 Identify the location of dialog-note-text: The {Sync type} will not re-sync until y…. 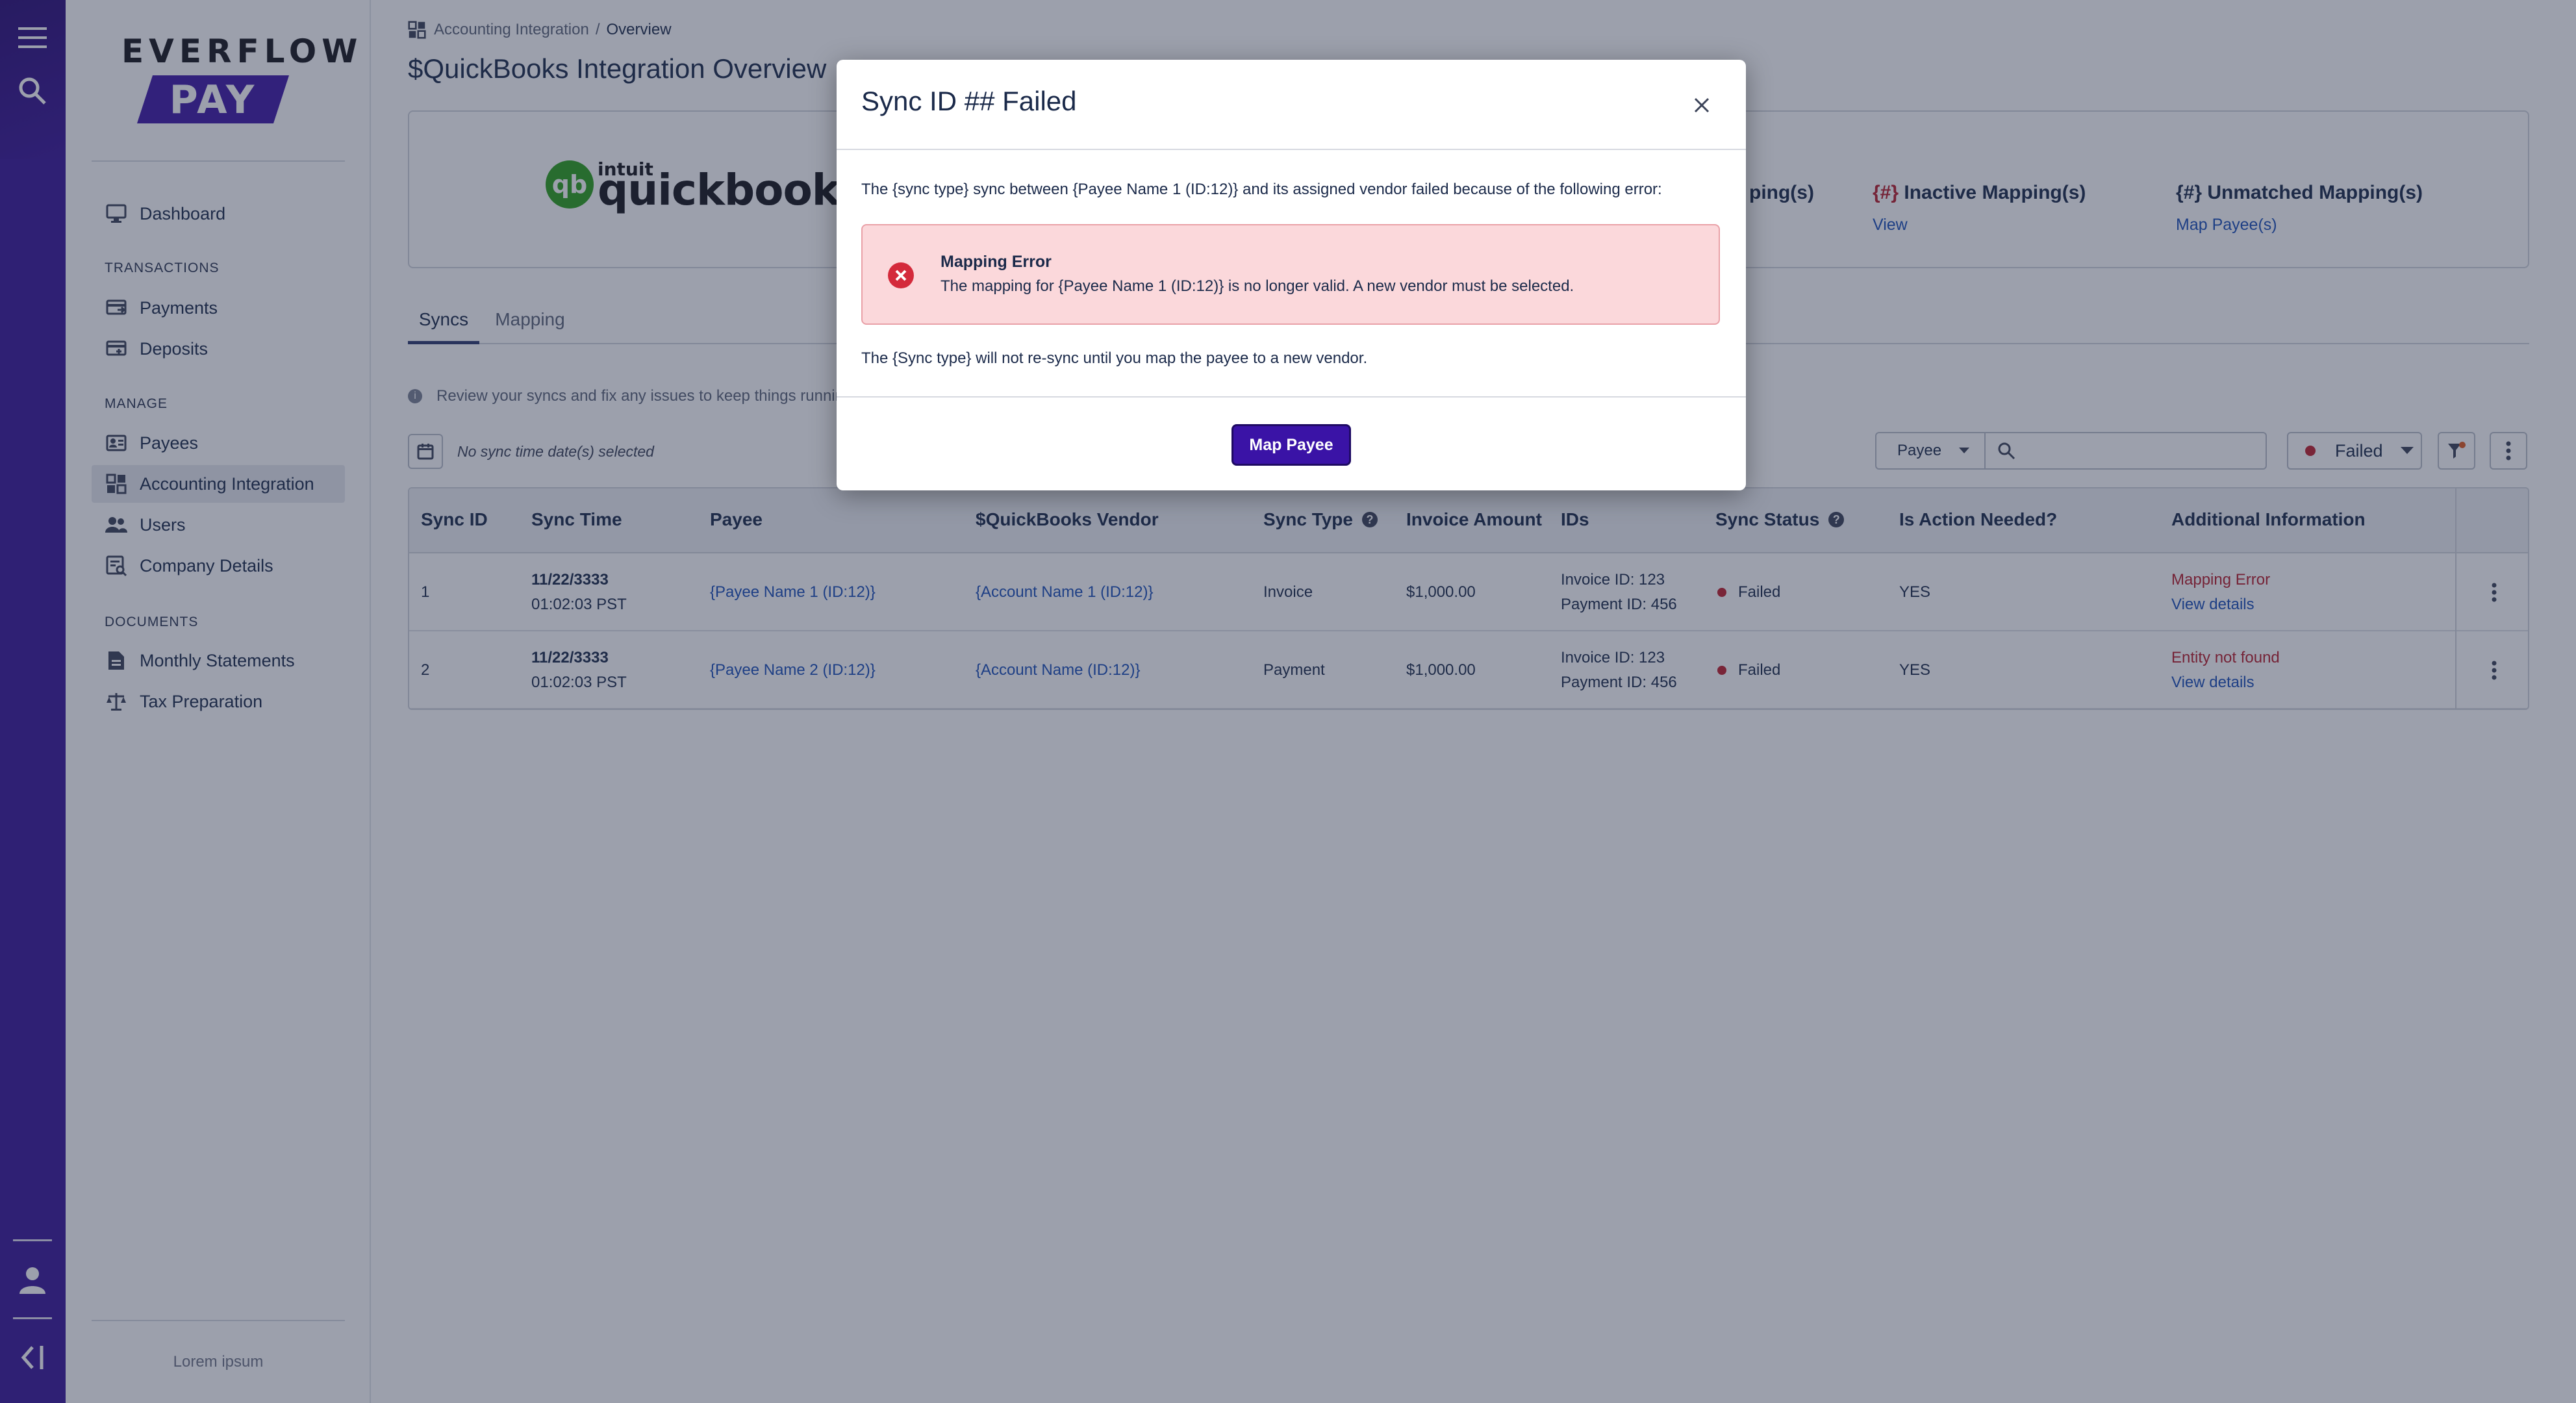
(1114, 358).